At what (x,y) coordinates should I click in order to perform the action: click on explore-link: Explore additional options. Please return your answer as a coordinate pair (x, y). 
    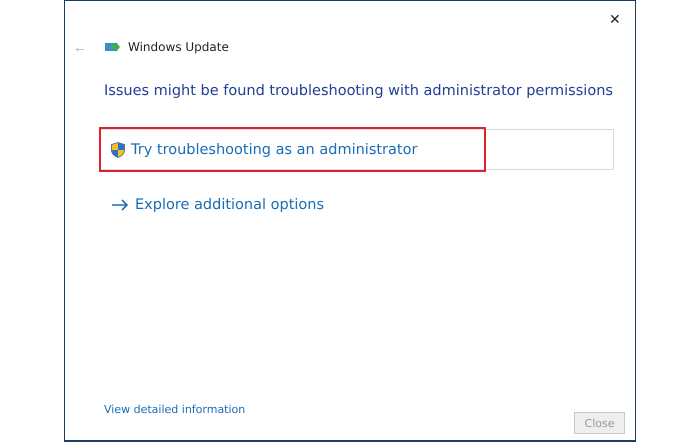
    Looking at the image, I should click on (357, 204).